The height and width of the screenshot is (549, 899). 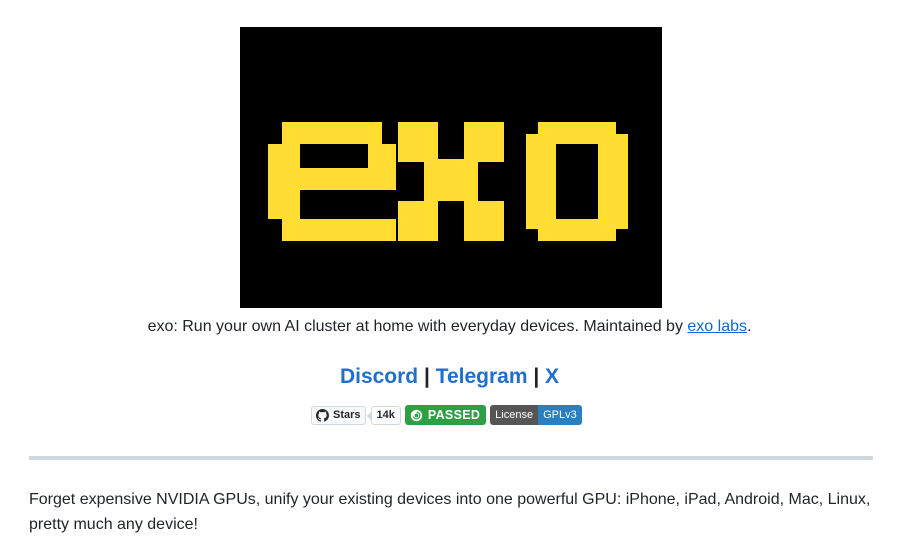 What do you see at coordinates (749, 326) in the screenshot?
I see `tagline-suffix: .` at bounding box center [749, 326].